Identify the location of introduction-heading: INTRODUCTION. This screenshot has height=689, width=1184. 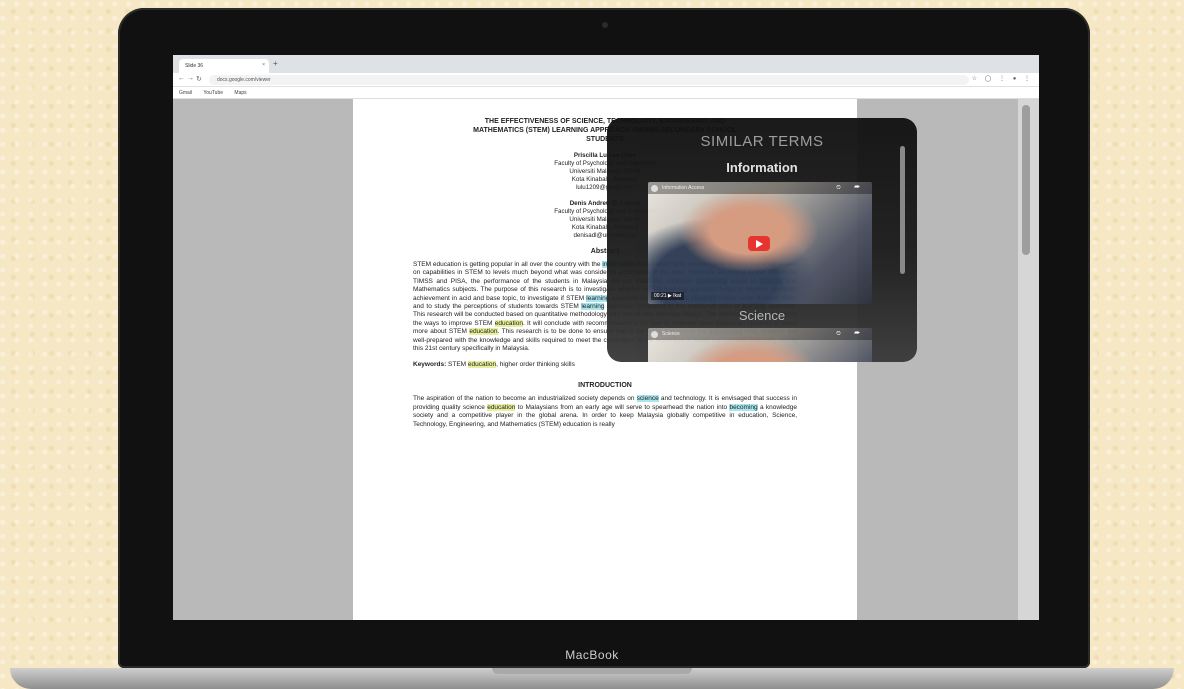
(605, 386).